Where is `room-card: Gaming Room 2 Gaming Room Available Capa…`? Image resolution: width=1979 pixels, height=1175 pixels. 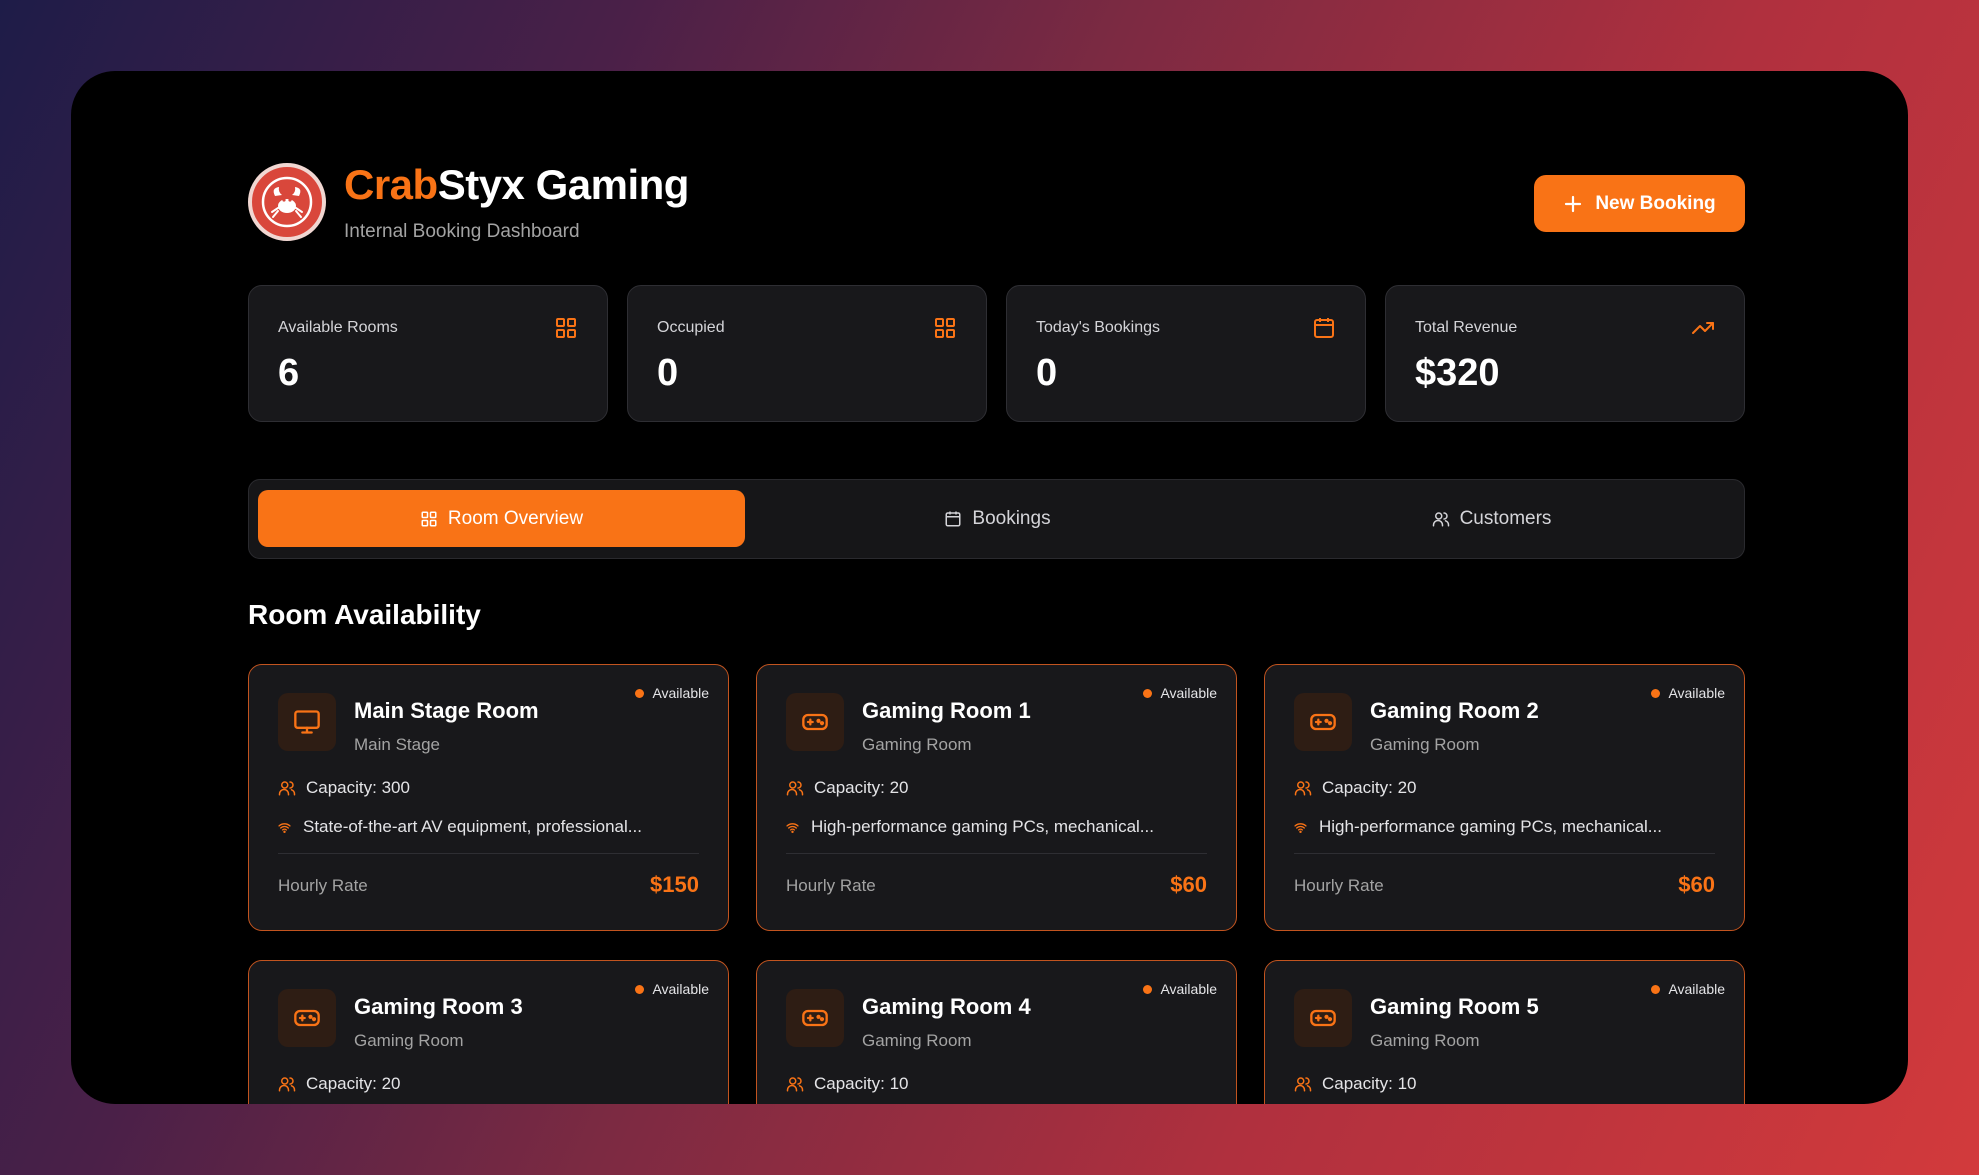 room-card: Gaming Room 2 Gaming Room Available Capa… is located at coordinates (1504, 797).